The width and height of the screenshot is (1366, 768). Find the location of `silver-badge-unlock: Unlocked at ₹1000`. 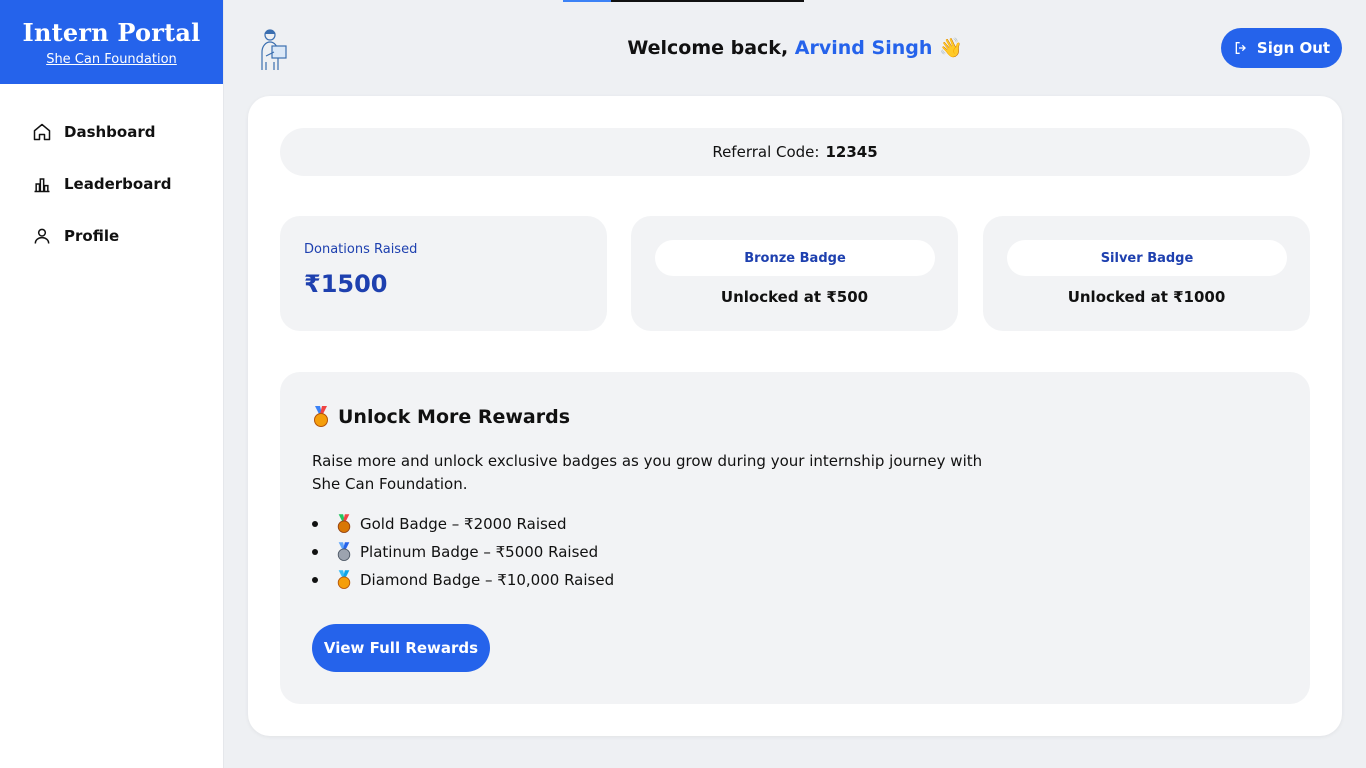

silver-badge-unlock: Unlocked at ₹1000 is located at coordinates (1146, 297).